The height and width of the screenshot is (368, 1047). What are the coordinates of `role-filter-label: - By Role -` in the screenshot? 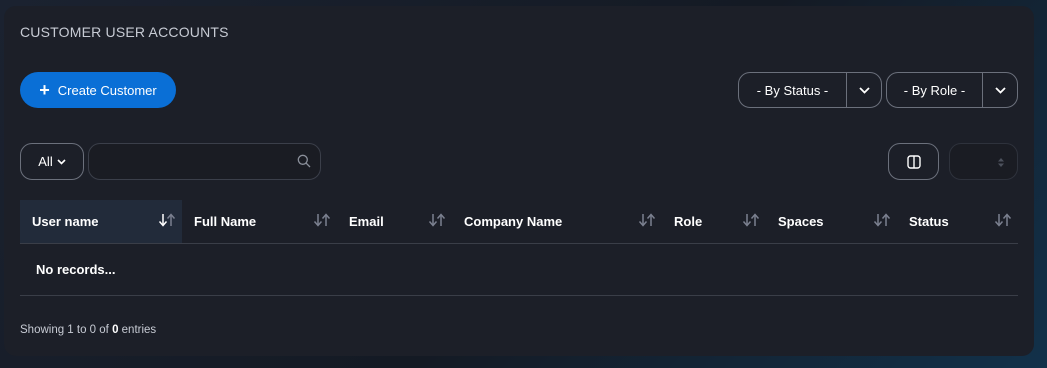 It's located at (934, 90).